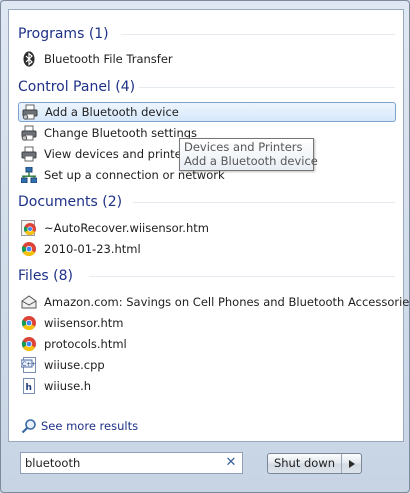  Describe the element at coordinates (207, 59) in the screenshot. I see `result-bluetooth-file-transfer: Bluetooth File Transfer` at that location.